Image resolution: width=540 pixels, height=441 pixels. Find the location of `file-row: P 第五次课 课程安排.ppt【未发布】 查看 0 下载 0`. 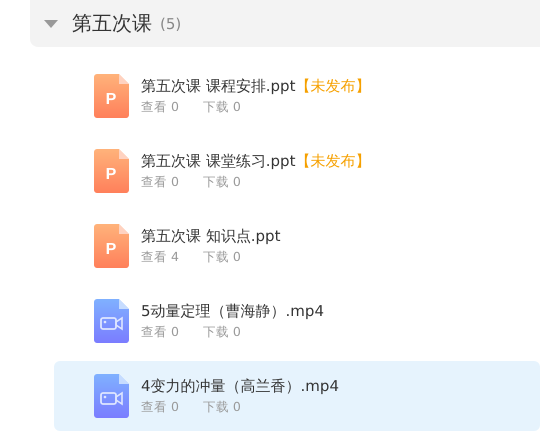

file-row: P 第五次课 课程安排.ppt【未发布】 查看 0 下载 0 is located at coordinates (297, 96).